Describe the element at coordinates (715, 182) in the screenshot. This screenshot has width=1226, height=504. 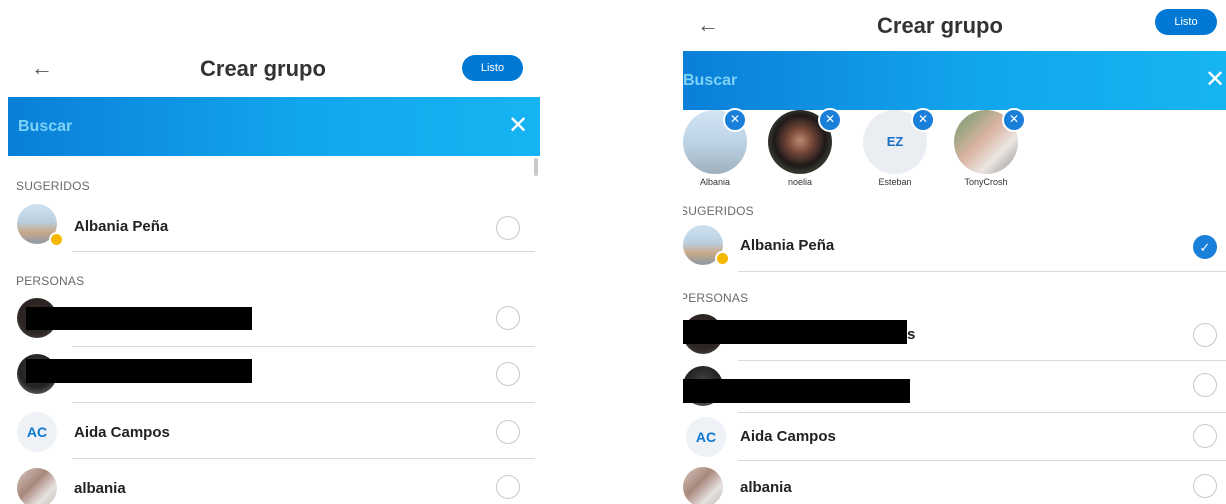
I see `chip-label: Albania` at that location.